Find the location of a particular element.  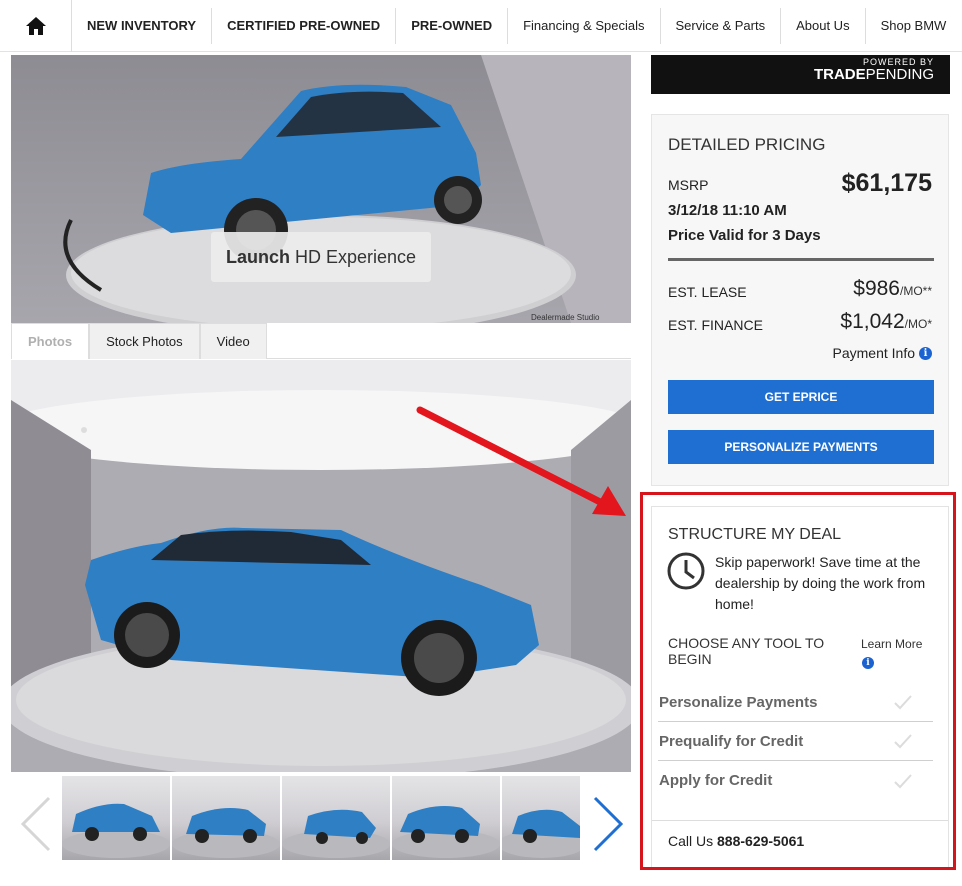

tool-label: Prequalify for Credit is located at coordinates (731, 741).